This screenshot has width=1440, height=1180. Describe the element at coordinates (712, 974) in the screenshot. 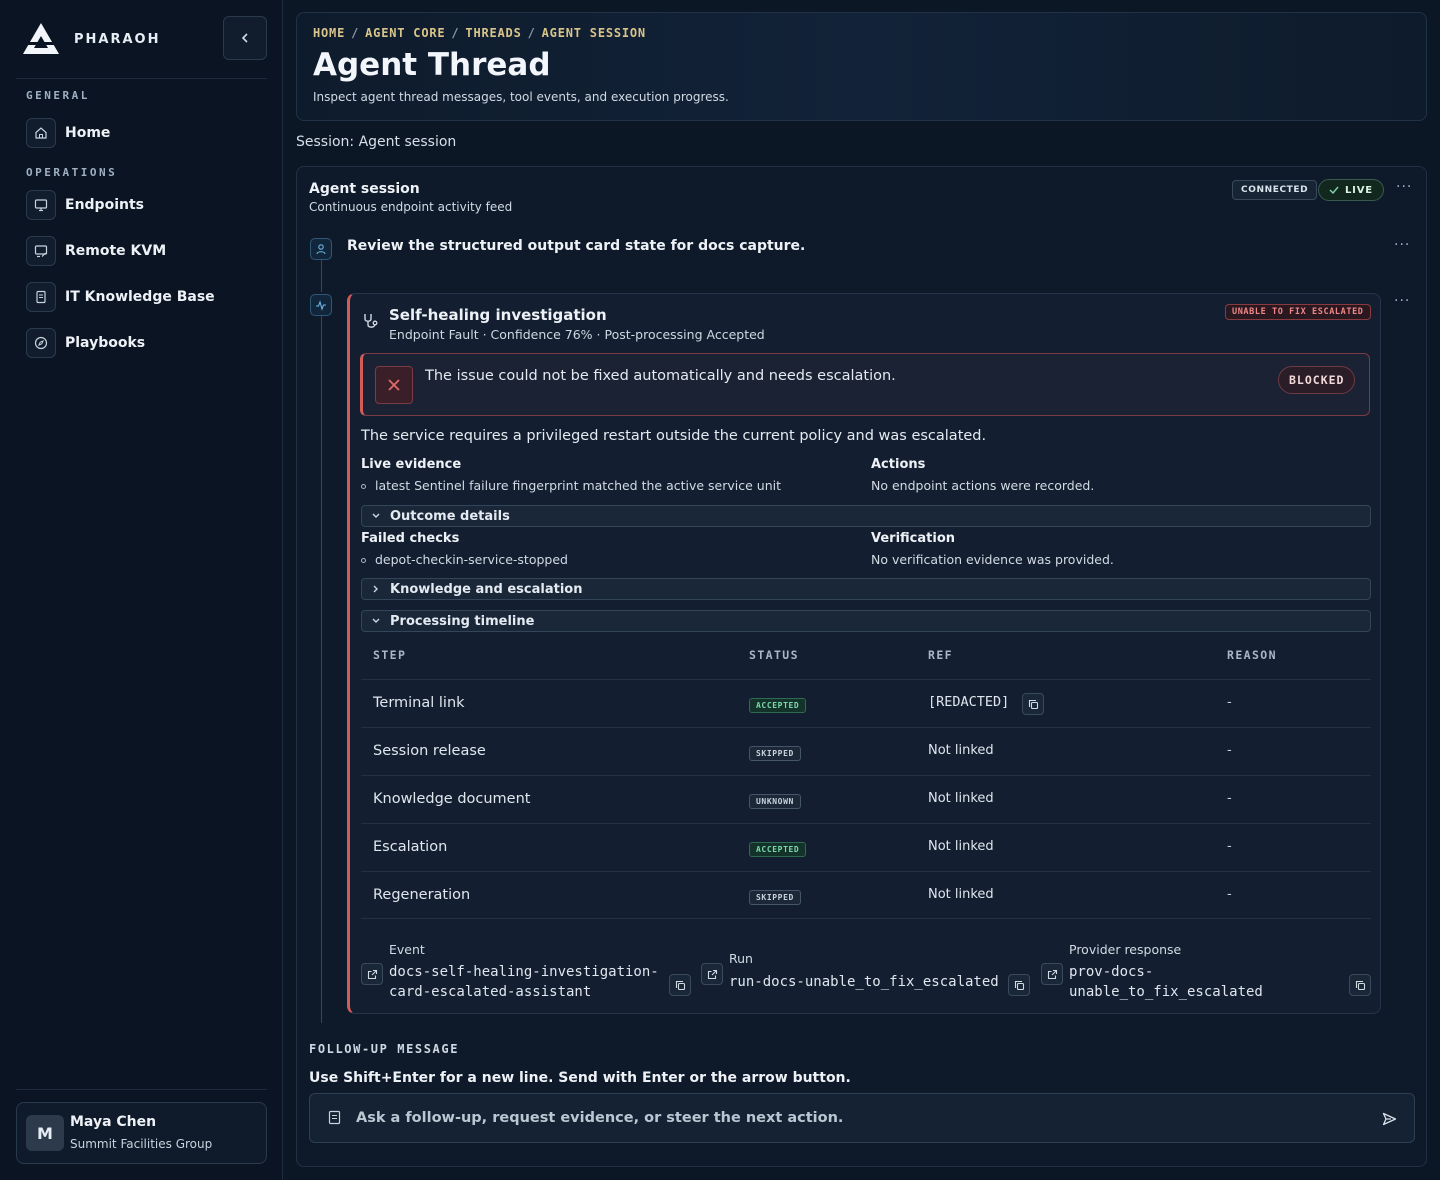

I see `open-run-link-button` at that location.